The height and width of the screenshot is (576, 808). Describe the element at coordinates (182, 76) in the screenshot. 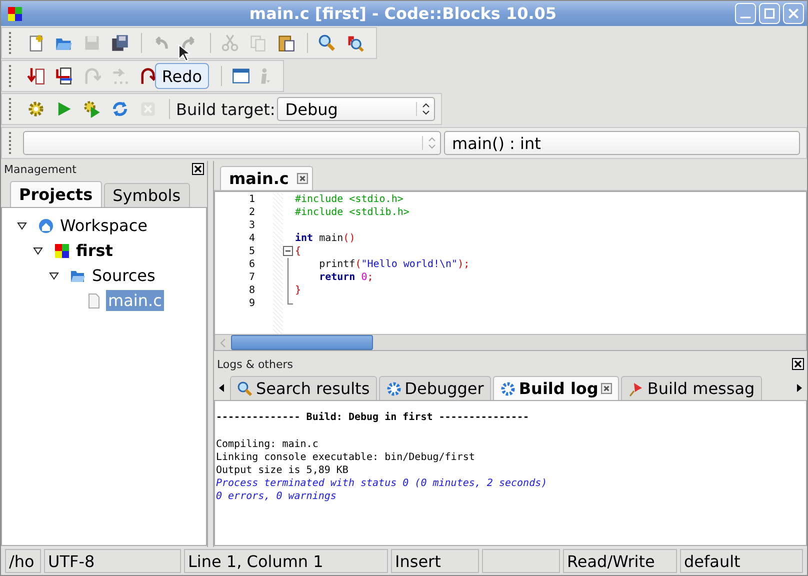

I see `tooltip: Redo` at that location.